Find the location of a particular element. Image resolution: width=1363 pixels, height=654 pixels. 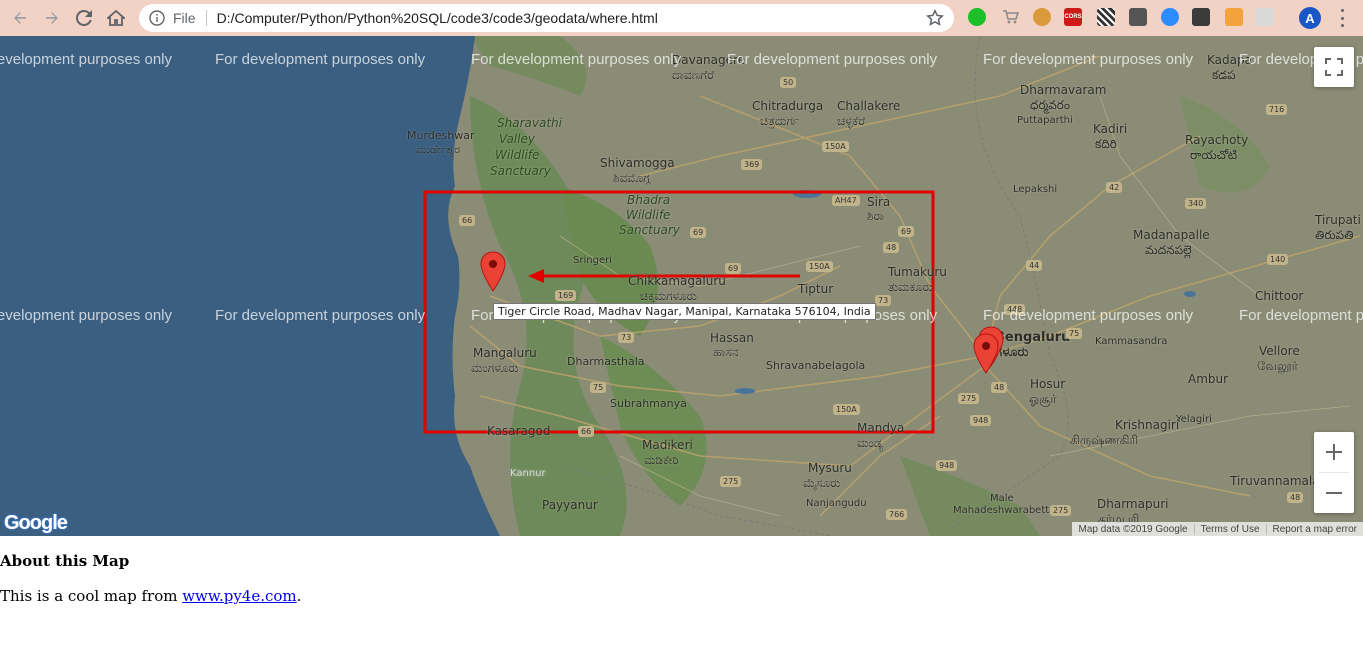

ext-reader-icon is located at coordinates (1138, 17).